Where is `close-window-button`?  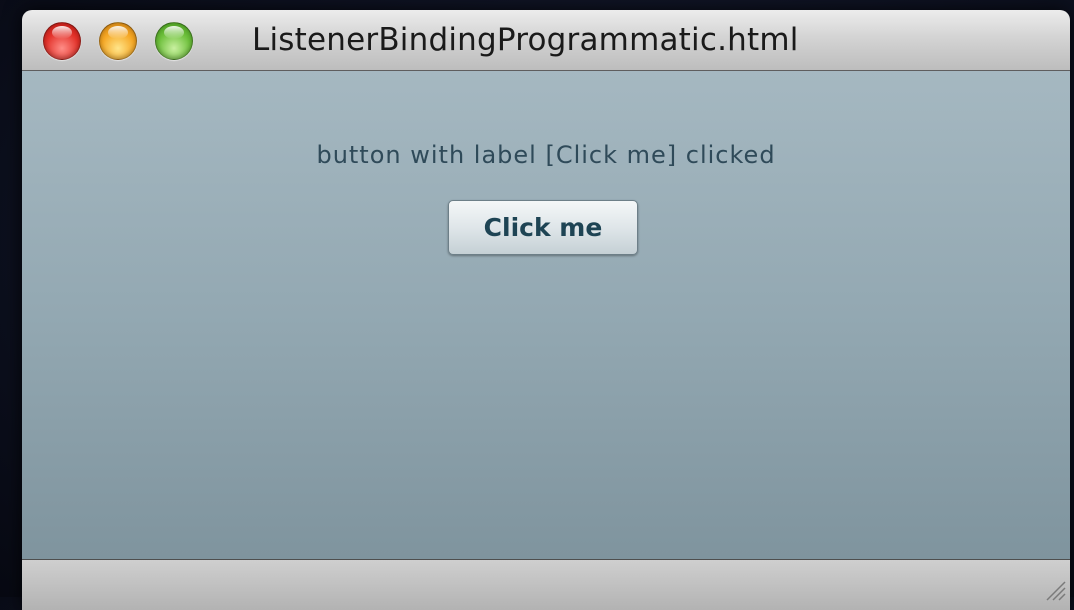 close-window-button is located at coordinates (62, 41).